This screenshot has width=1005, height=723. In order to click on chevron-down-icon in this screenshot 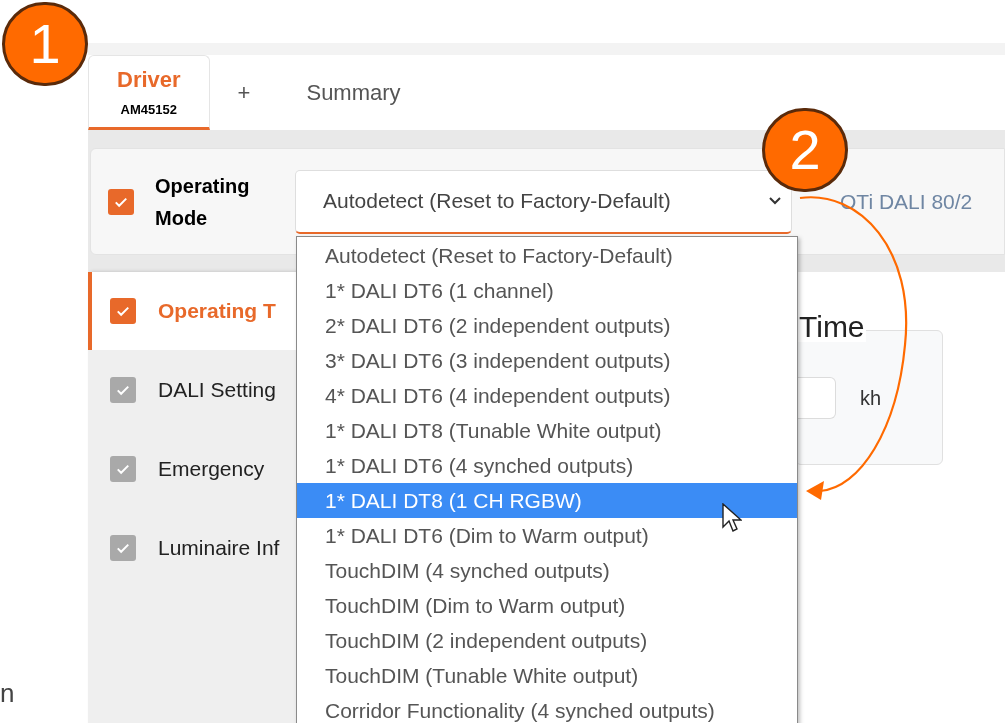, I will do `click(775, 201)`.